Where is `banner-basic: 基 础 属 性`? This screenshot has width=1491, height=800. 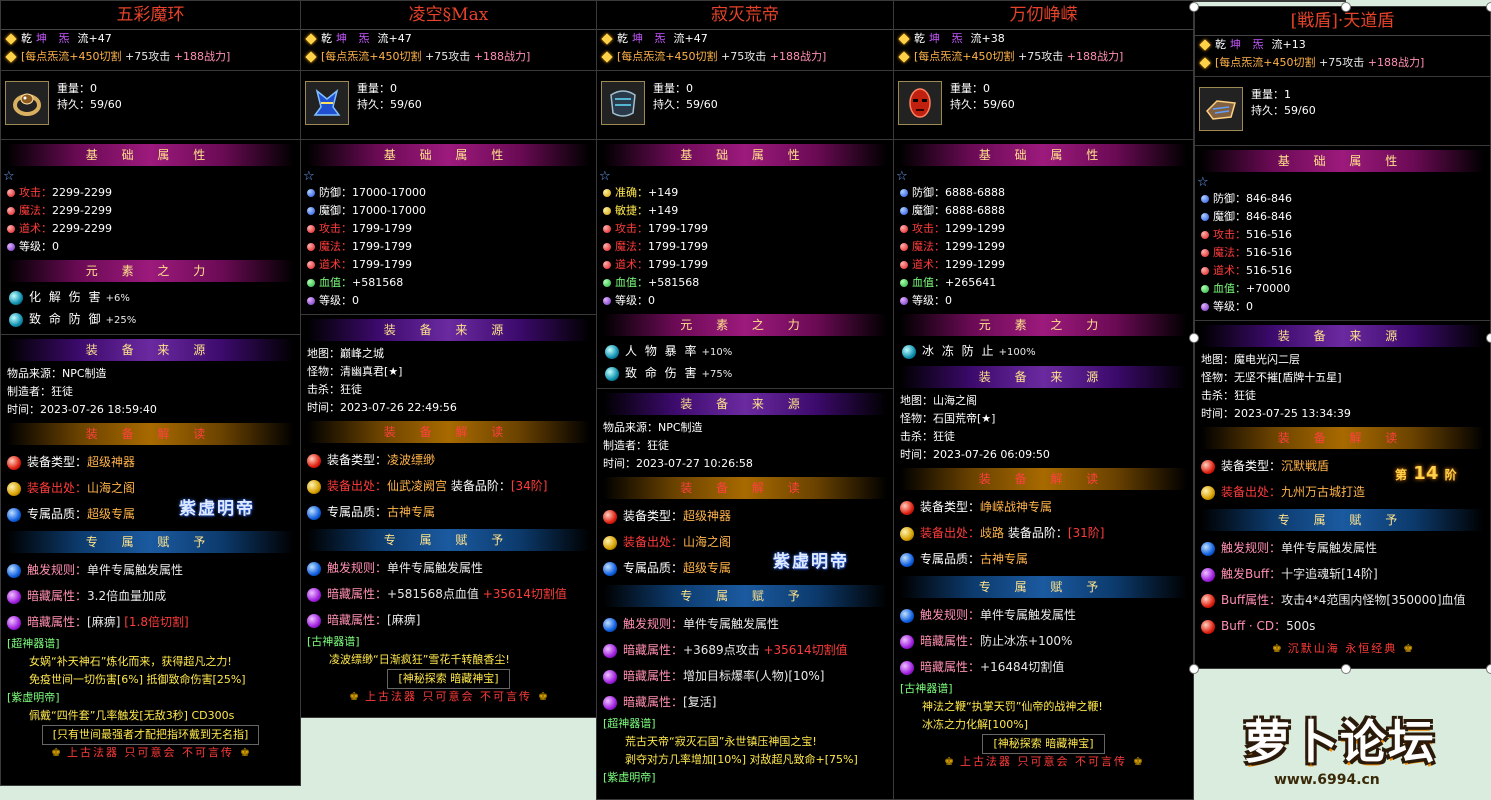 banner-basic: 基 础 属 性 is located at coordinates (745, 155).